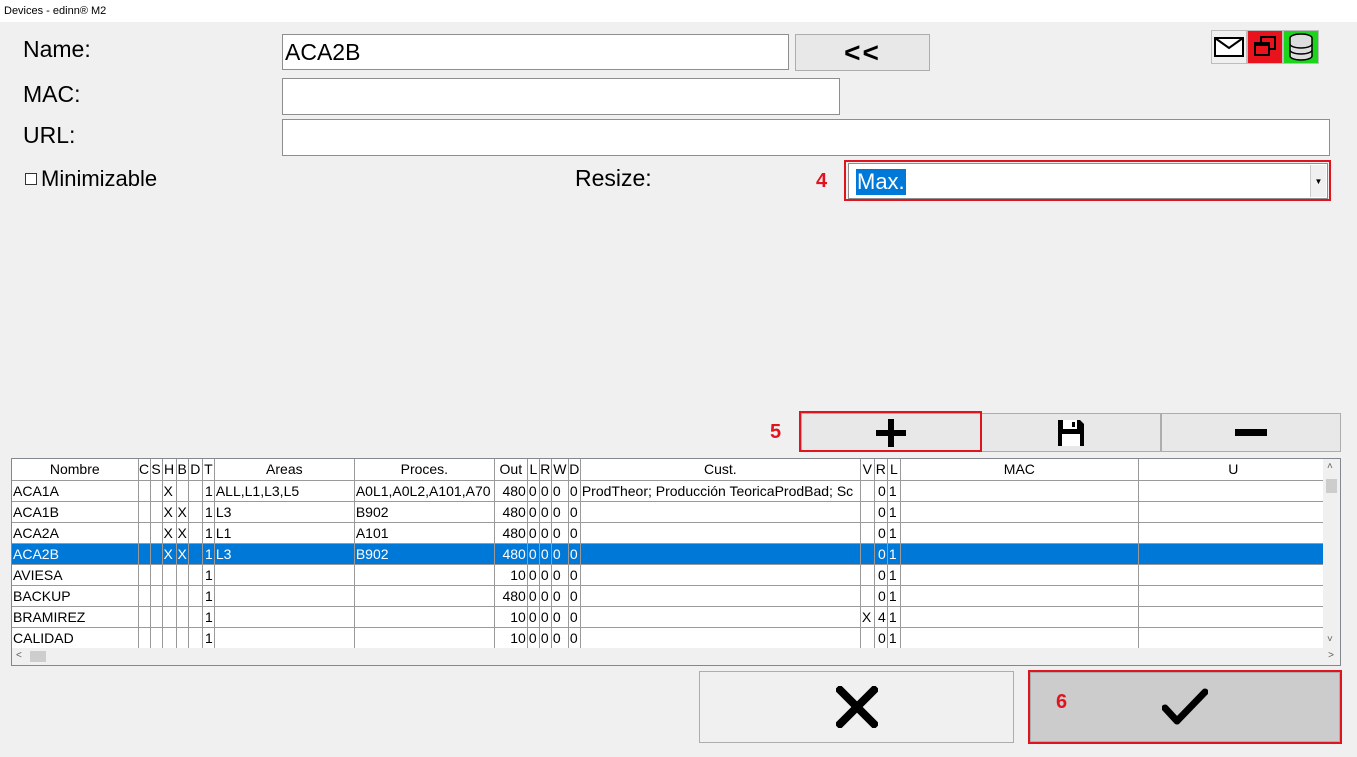  I want to click on minimizable-label: Minimizable, so click(99, 178).